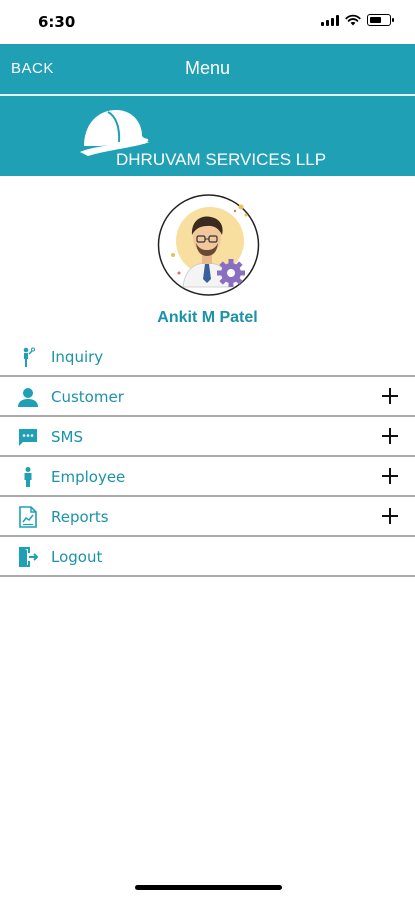  I want to click on menu-item-label: SMS, so click(67, 437).